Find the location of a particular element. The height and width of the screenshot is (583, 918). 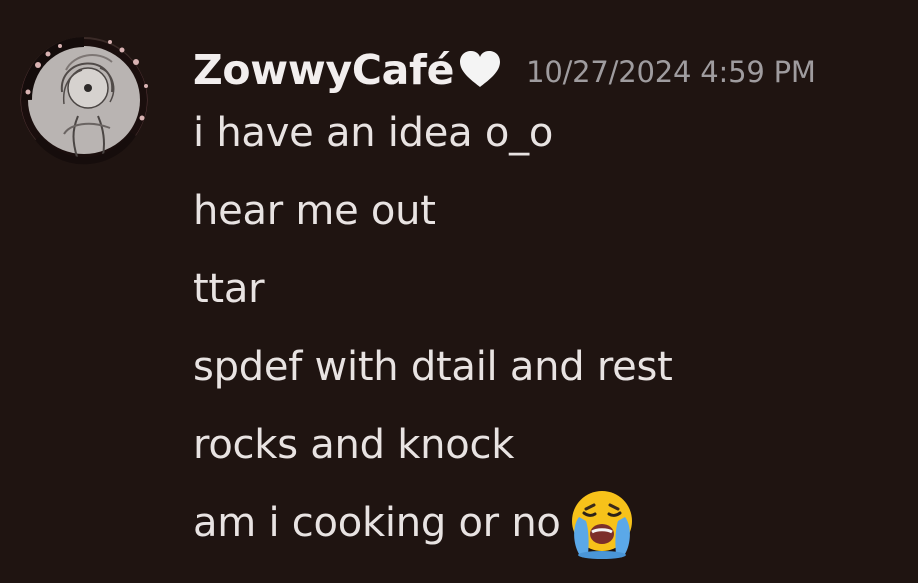

username: ZowwyCafé is located at coordinates (323, 70).